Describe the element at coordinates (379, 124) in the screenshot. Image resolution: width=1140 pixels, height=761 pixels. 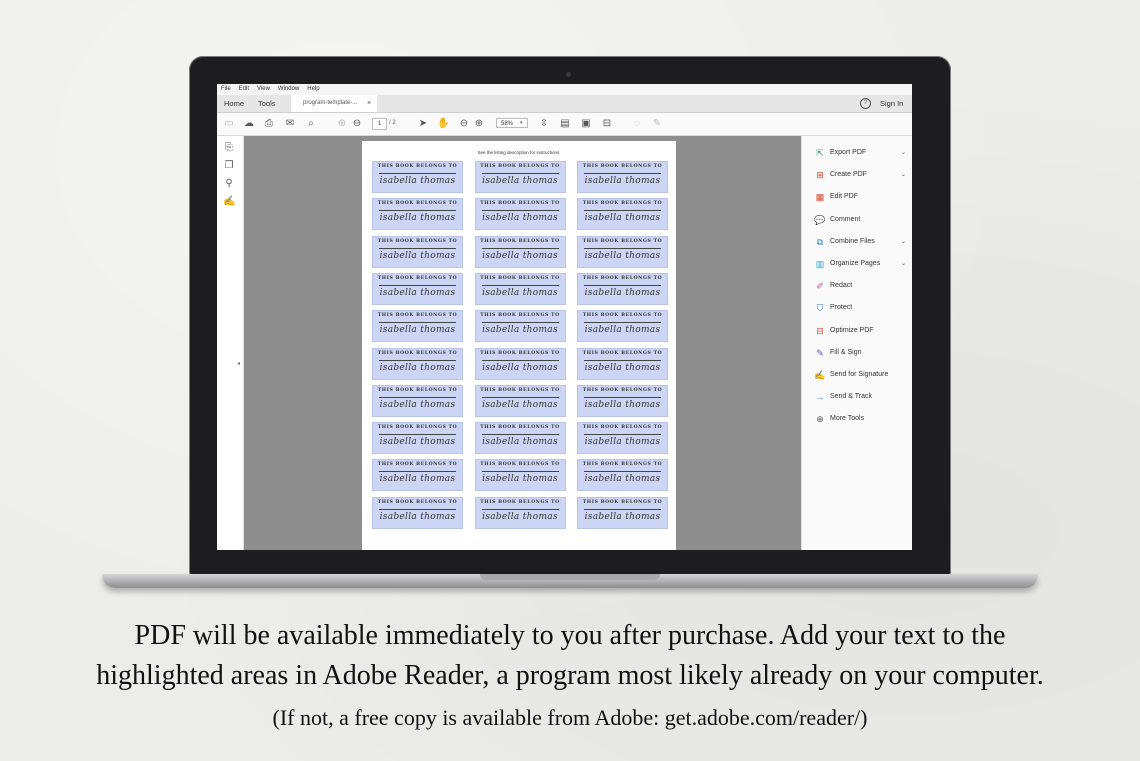
I see `page-number-input: 1` at that location.